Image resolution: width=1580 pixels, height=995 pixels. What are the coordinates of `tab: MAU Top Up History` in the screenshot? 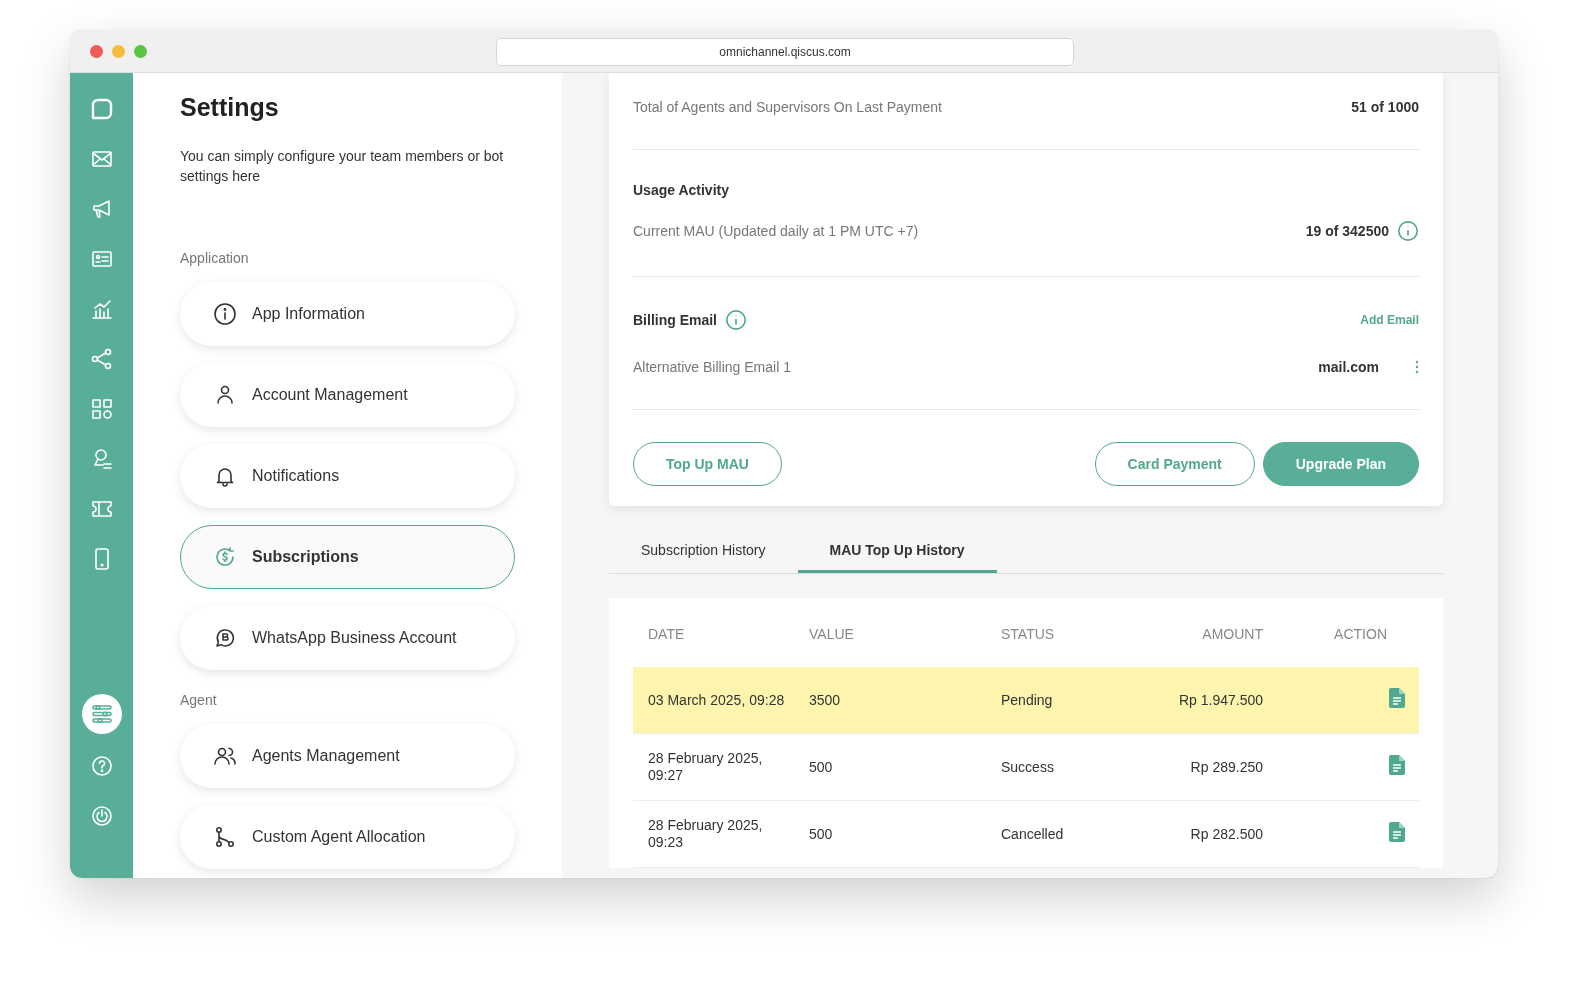 It's located at (897, 557).